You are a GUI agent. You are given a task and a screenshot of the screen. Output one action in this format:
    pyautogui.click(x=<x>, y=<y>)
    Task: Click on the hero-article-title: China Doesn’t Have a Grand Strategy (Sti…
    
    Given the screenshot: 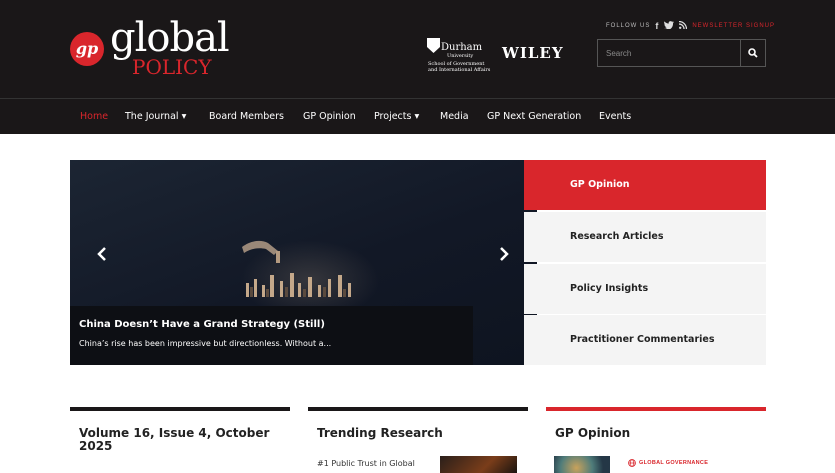 What is the action you would take?
    pyautogui.click(x=202, y=324)
    